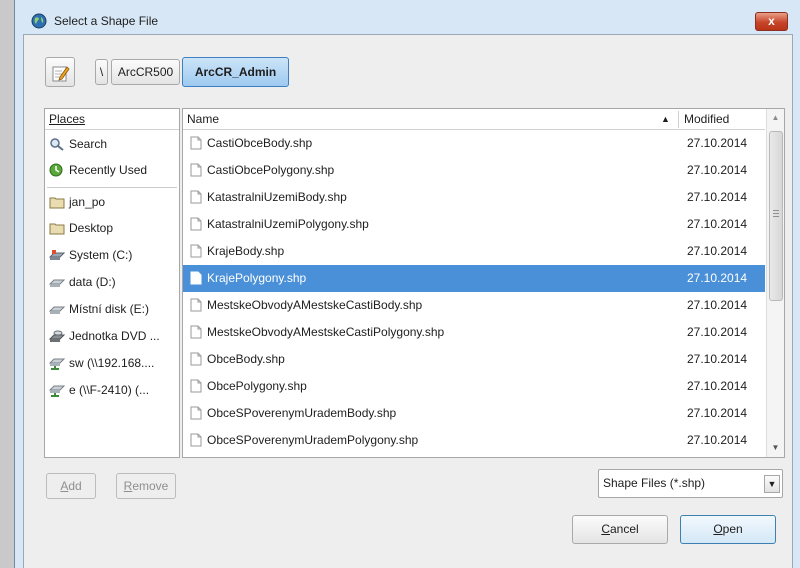 The height and width of the screenshot is (568, 800). What do you see at coordinates (112, 228) in the screenshot?
I see `place-item-desktop: Desktop` at bounding box center [112, 228].